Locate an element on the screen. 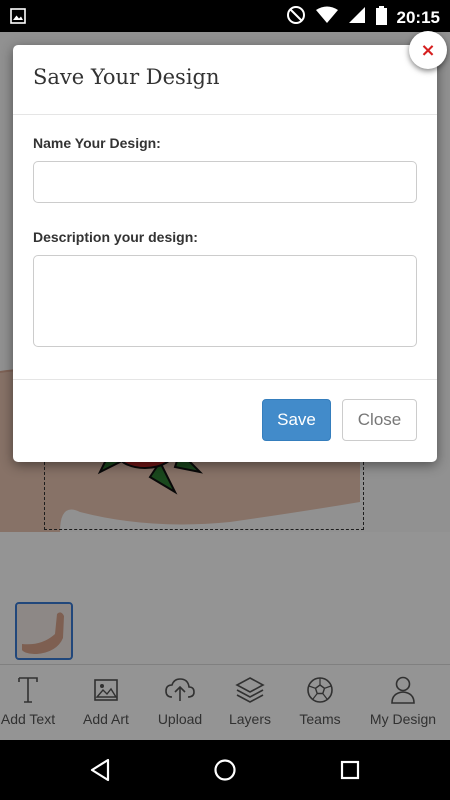 This screenshot has height=800, width=450. save-button: Save is located at coordinates (296, 420).